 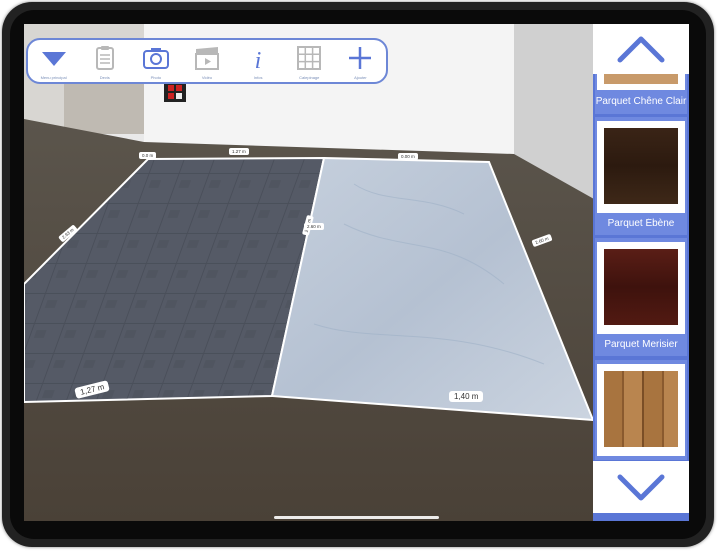 I want to click on photo-label: Photo, so click(x=156, y=77).